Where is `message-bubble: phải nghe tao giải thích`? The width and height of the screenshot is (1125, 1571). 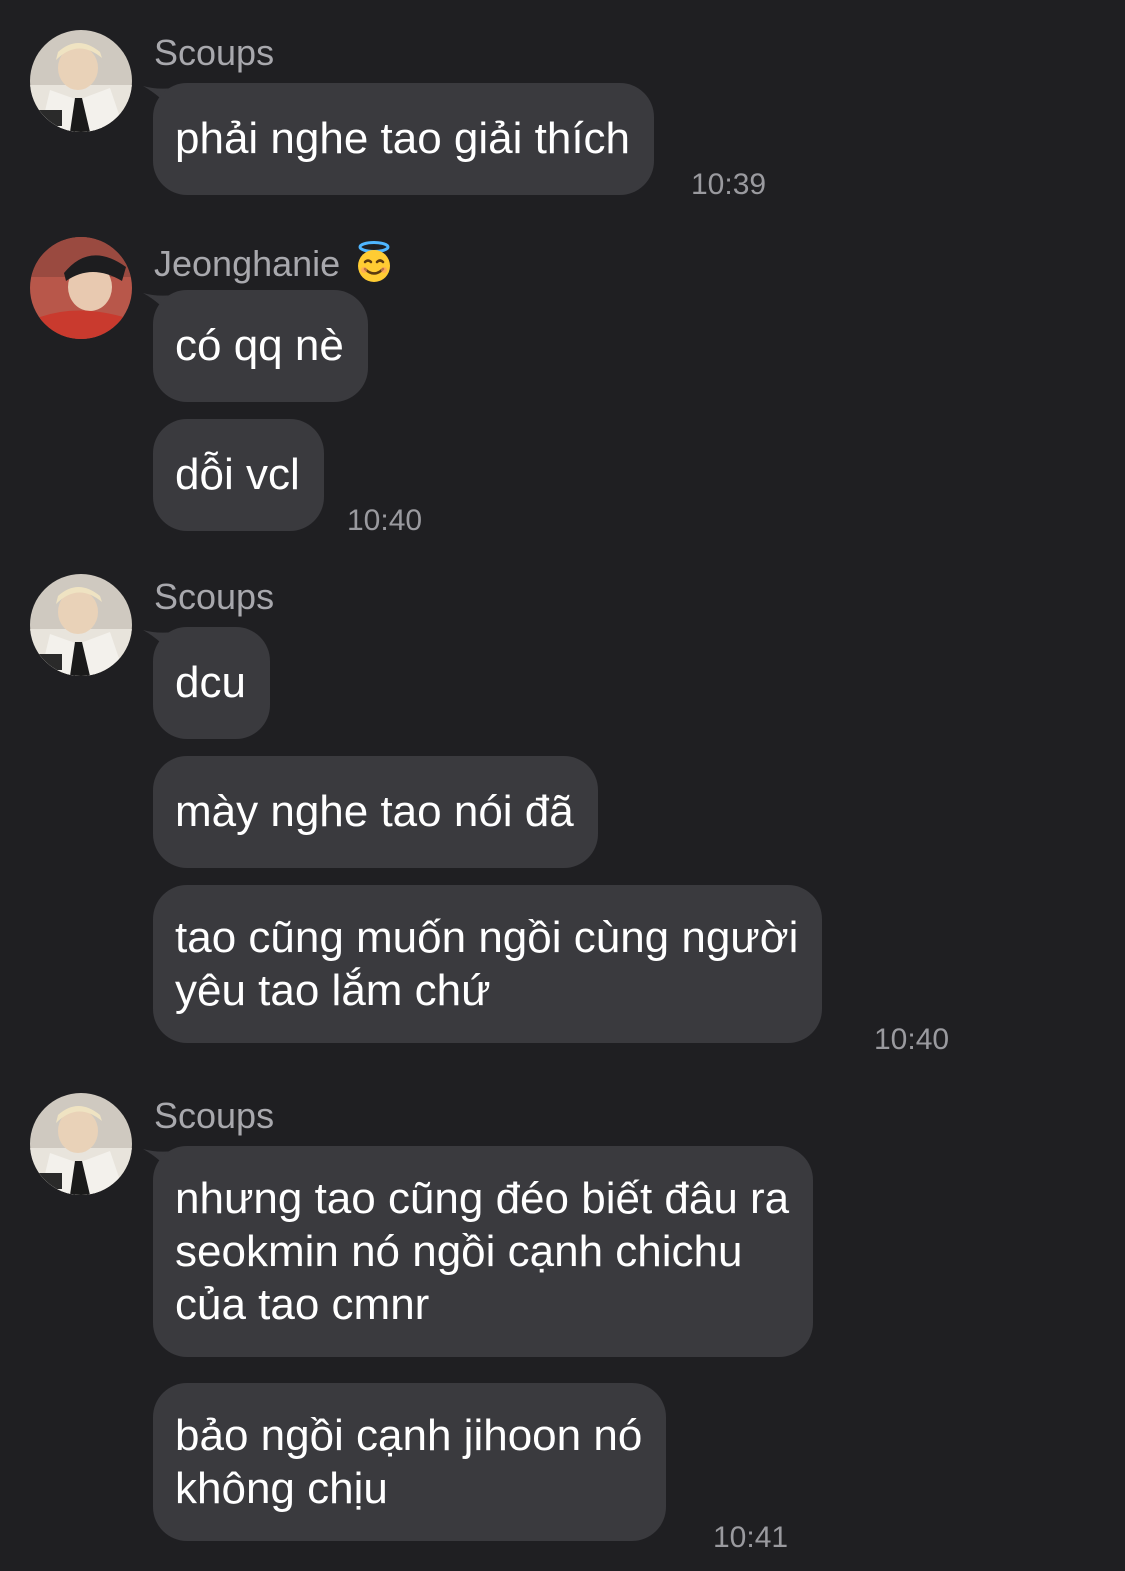 message-bubble: phải nghe tao giải thích is located at coordinates (404, 139).